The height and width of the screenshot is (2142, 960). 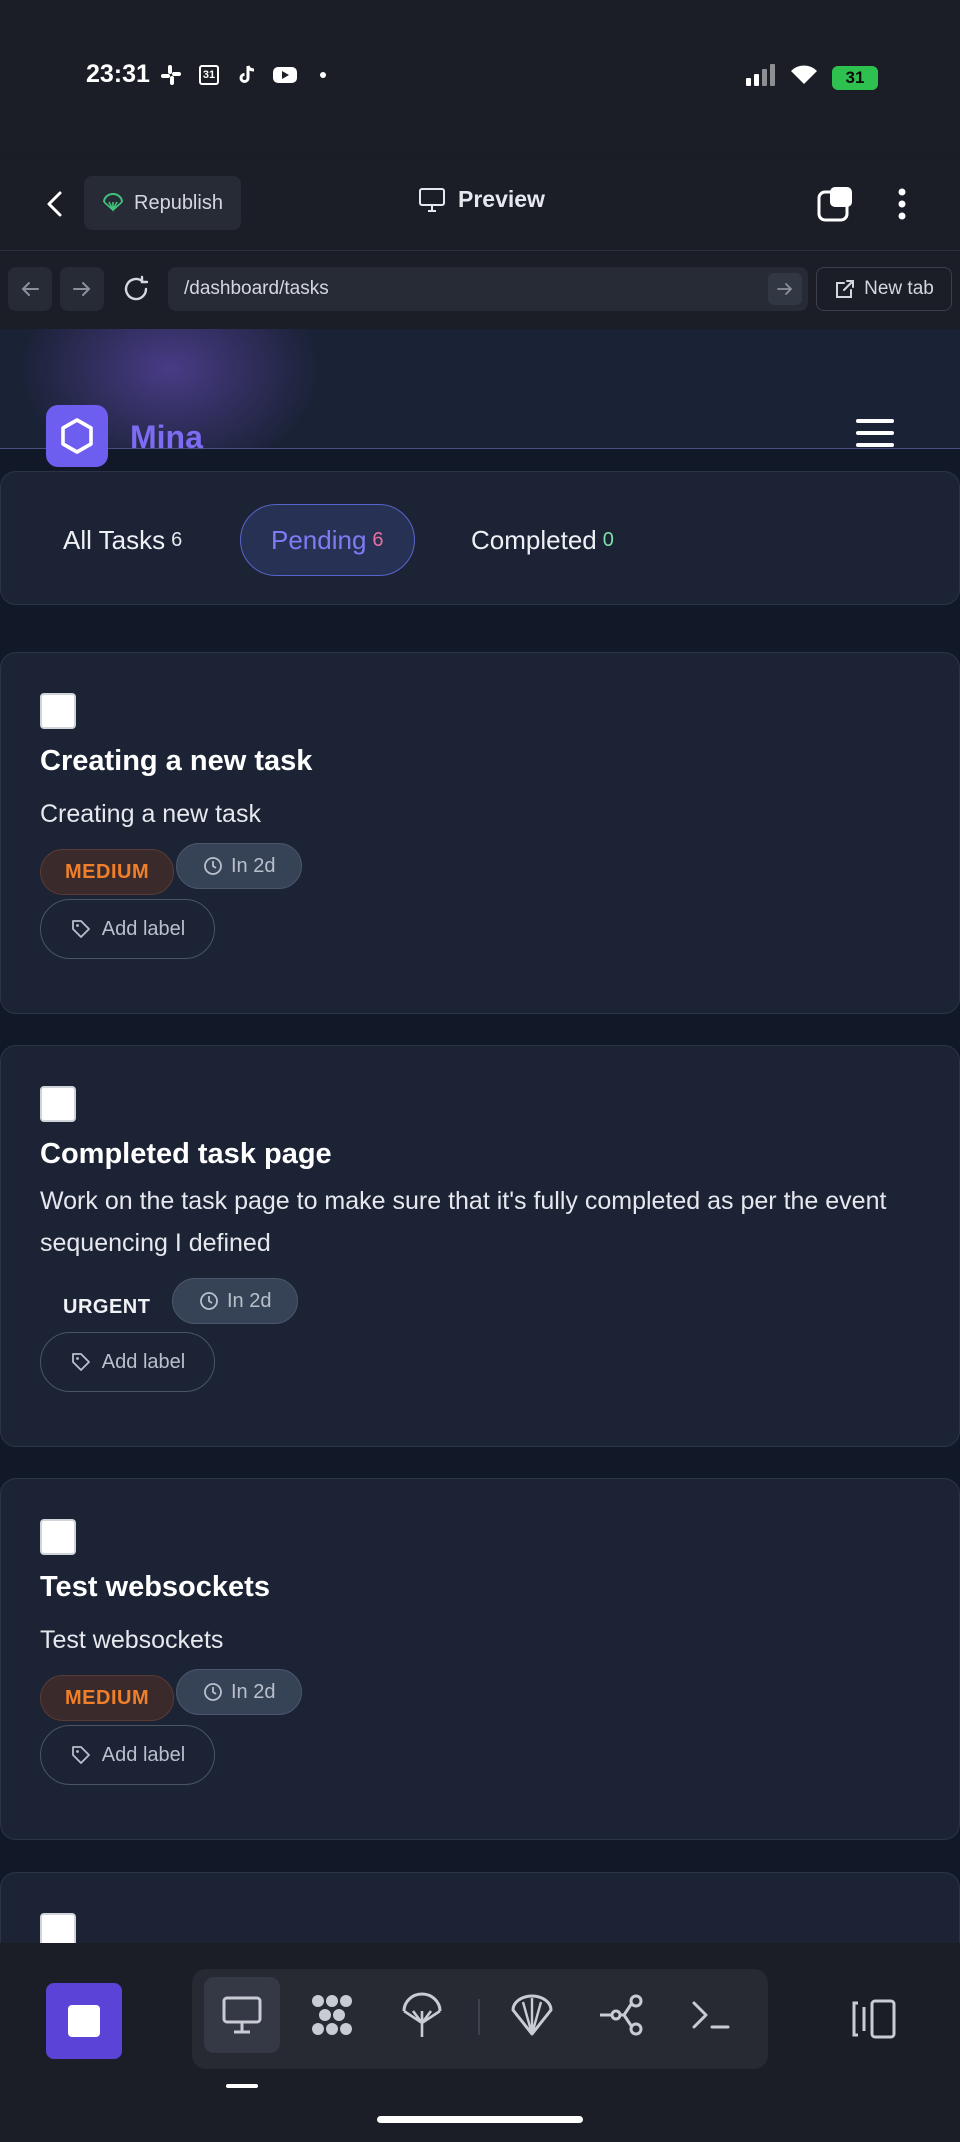 I want to click on bottom-dock, so click(x=480, y=2042).